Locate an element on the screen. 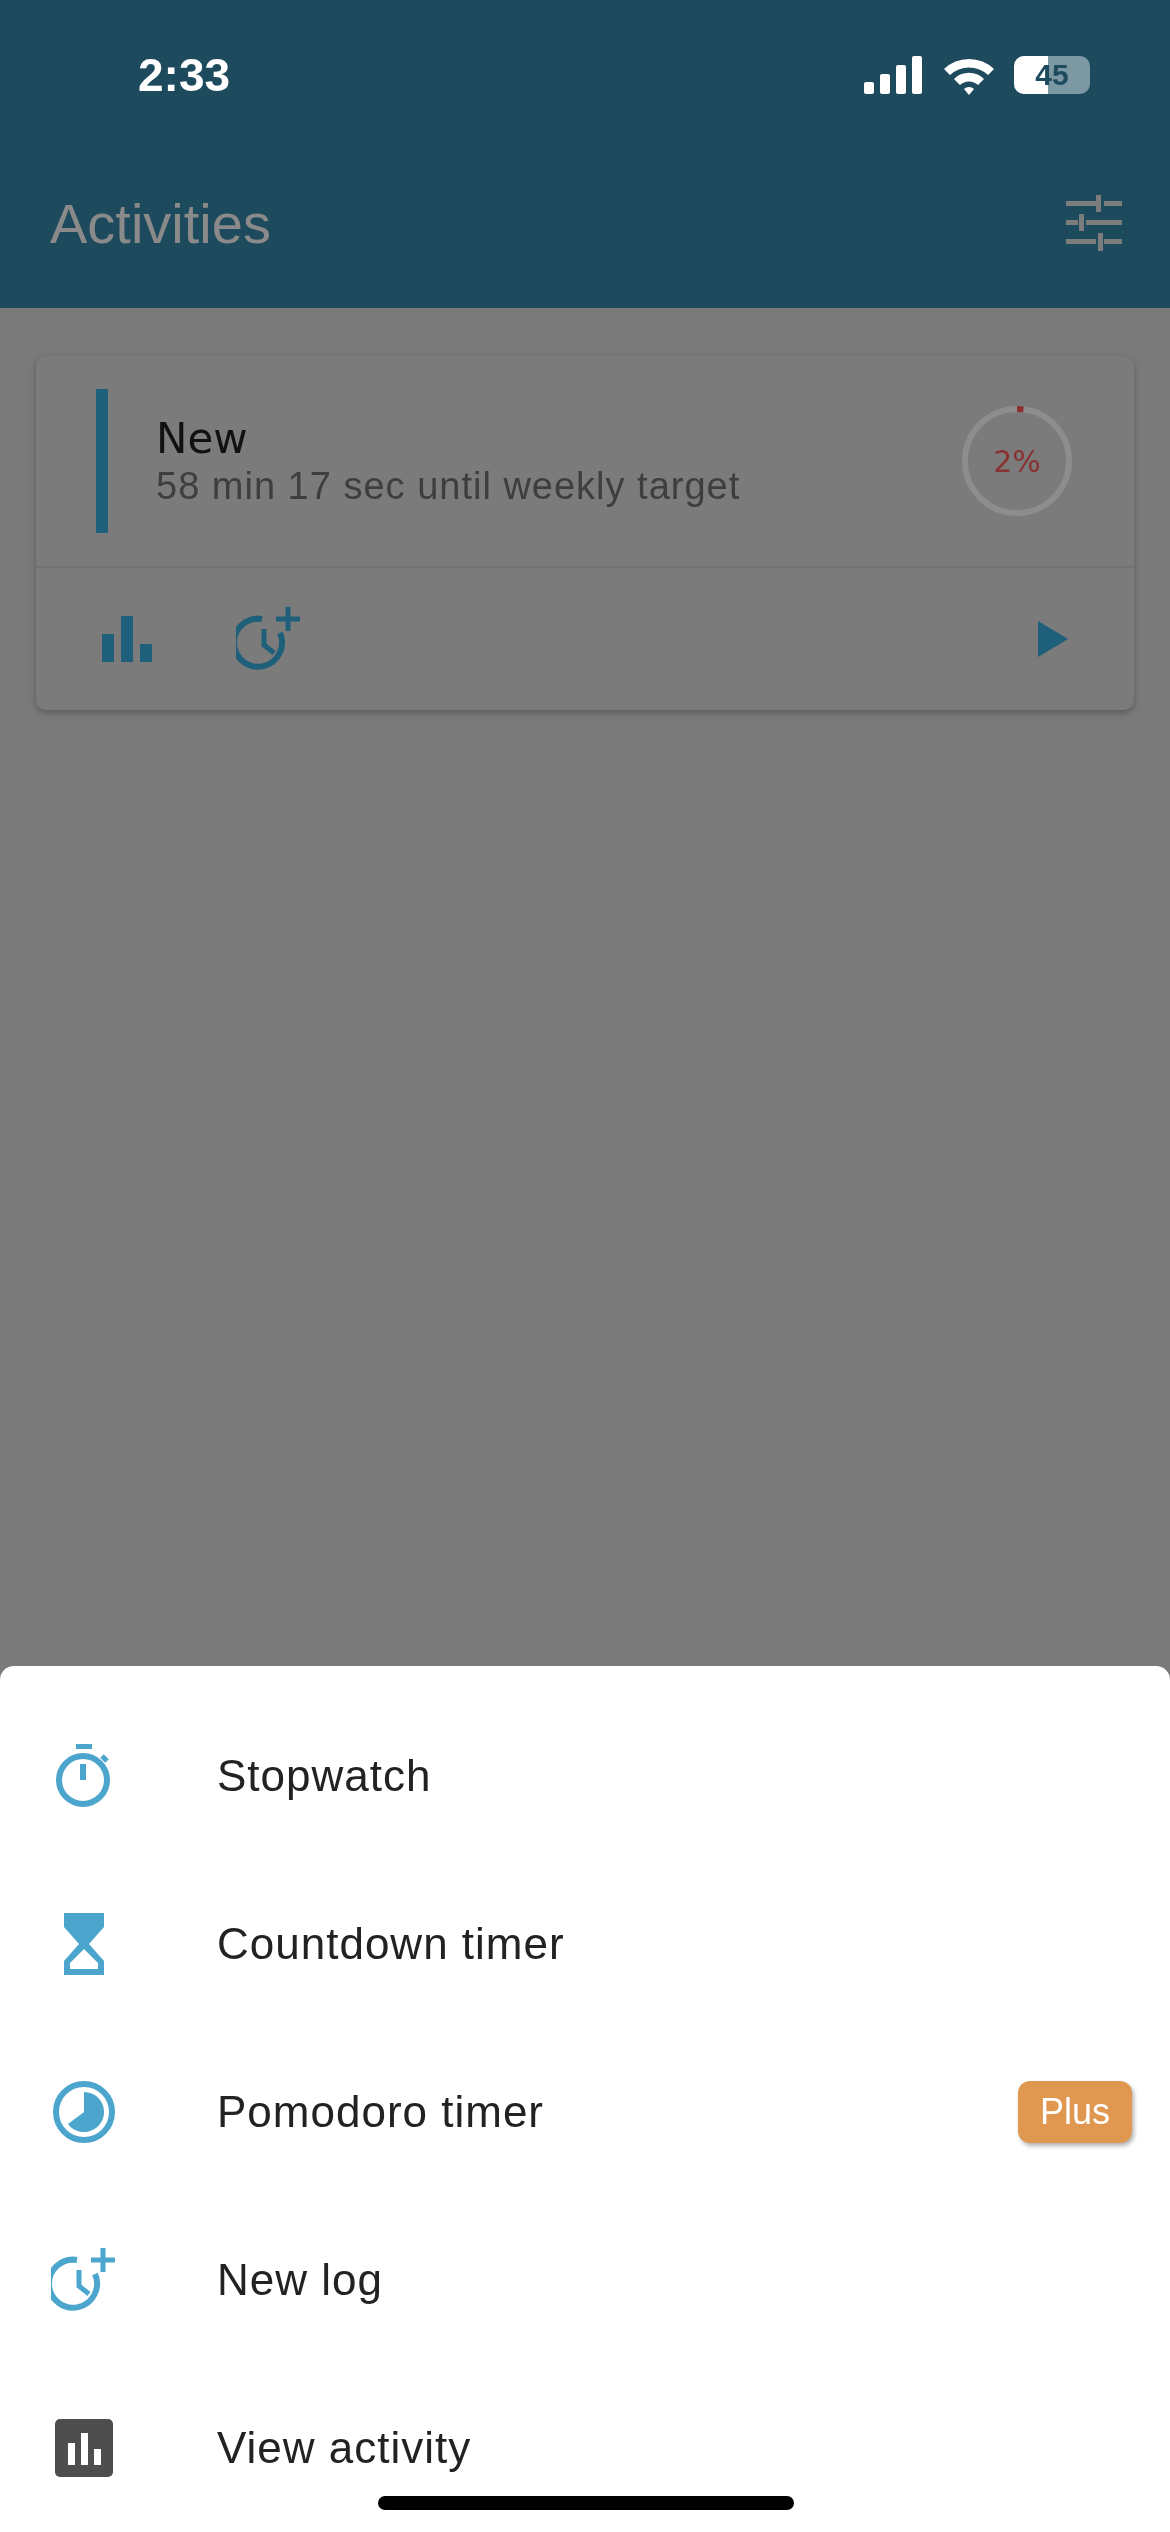 Image resolution: width=1170 pixels, height=2532 pixels. status-time: 2:33 is located at coordinates (184, 75).